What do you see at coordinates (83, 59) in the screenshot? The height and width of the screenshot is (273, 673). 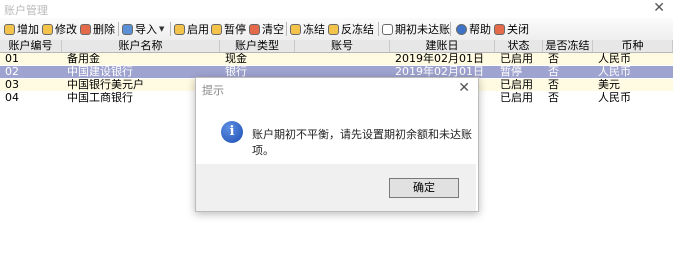 I see `cell-account-name: 备用金` at bounding box center [83, 59].